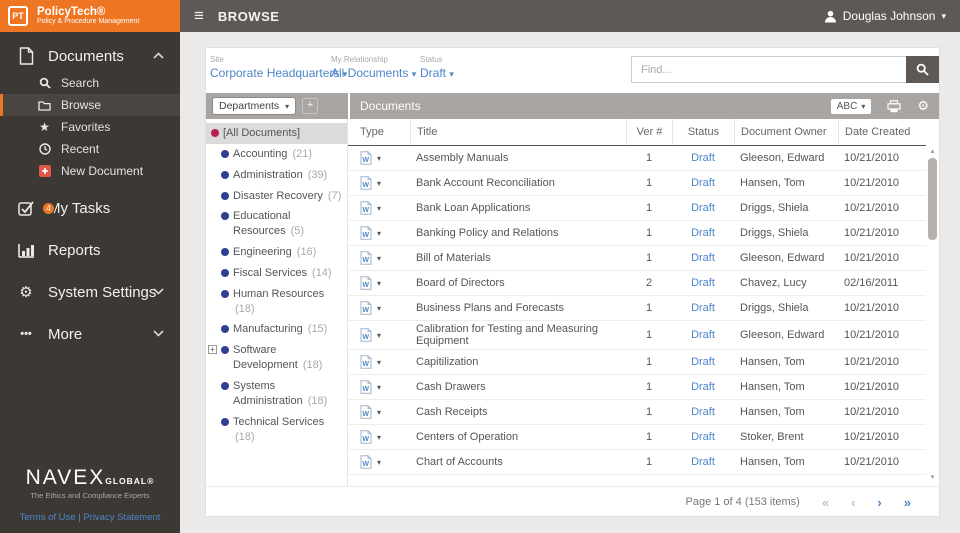  Describe the element at coordinates (254, 106) in the screenshot. I see `departments-select: Departments ▾` at that location.